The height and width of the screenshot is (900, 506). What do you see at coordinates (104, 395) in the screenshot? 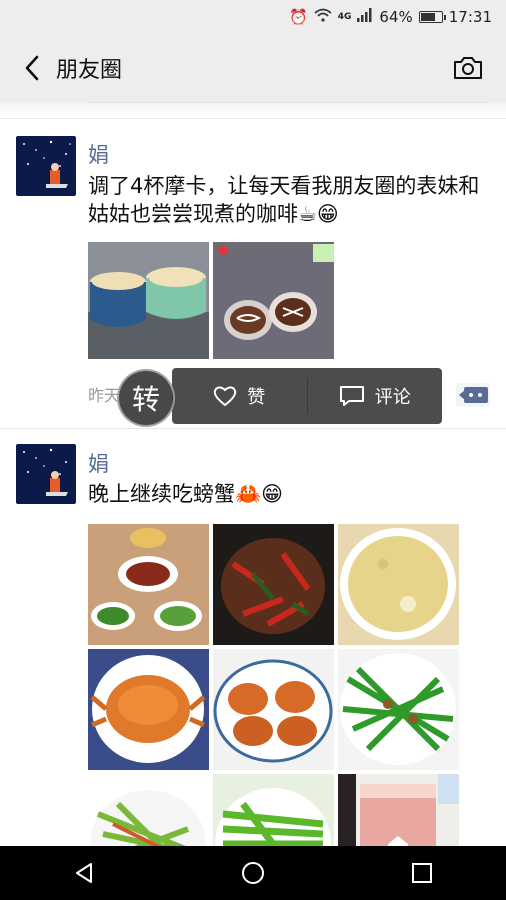
I see `post-time: 昨天` at bounding box center [104, 395].